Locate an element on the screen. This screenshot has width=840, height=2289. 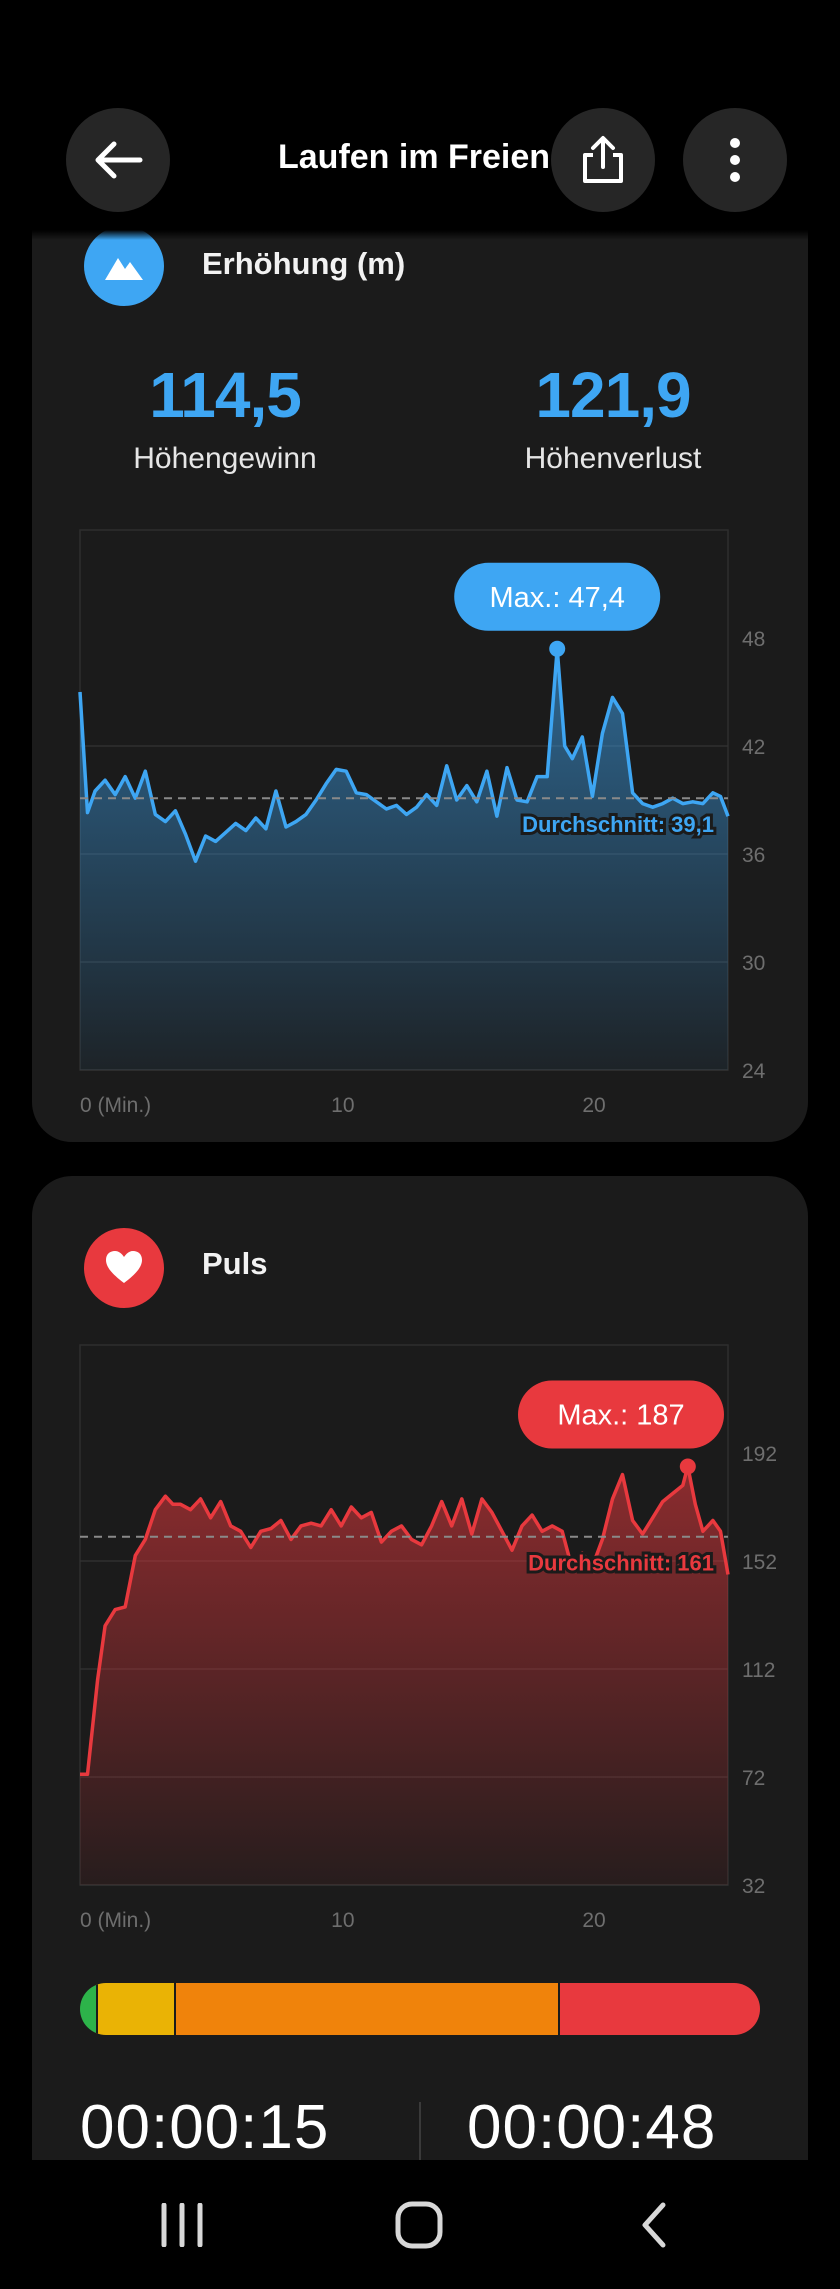
system-navigation-bar is located at coordinates (420, 2224).